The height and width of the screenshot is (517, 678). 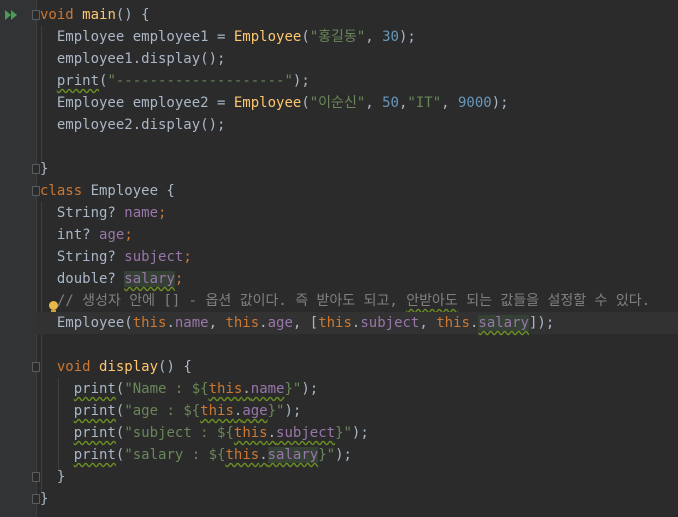 I want to click on code-line: print("--------------------");, so click(x=359, y=81).